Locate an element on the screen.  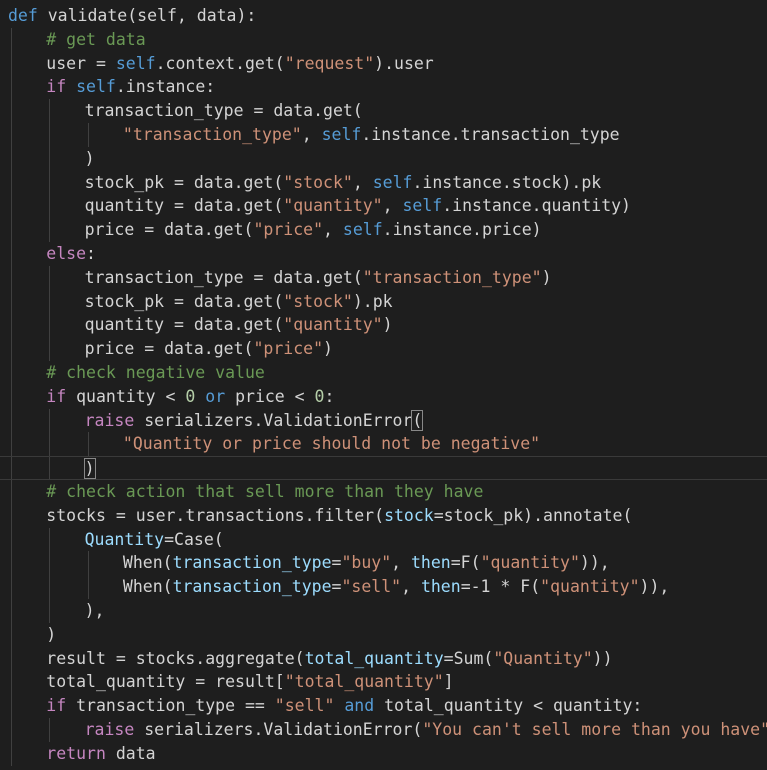
code-line: transaction_type = data.get( is located at coordinates (383, 111).